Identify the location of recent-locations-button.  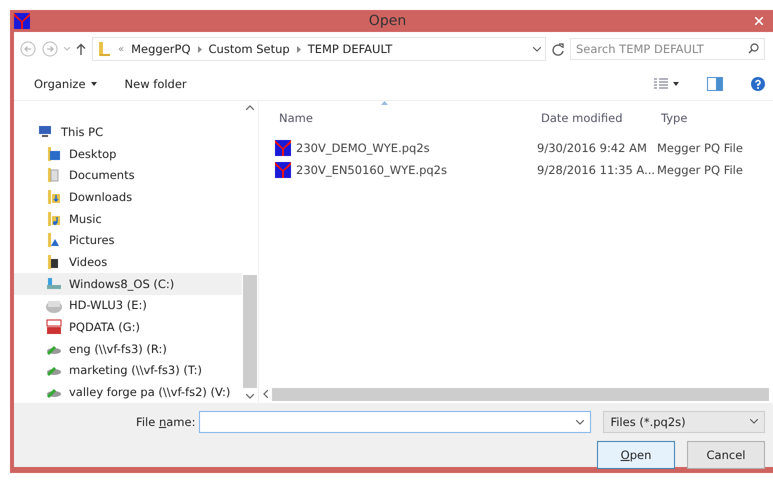
(67, 49).